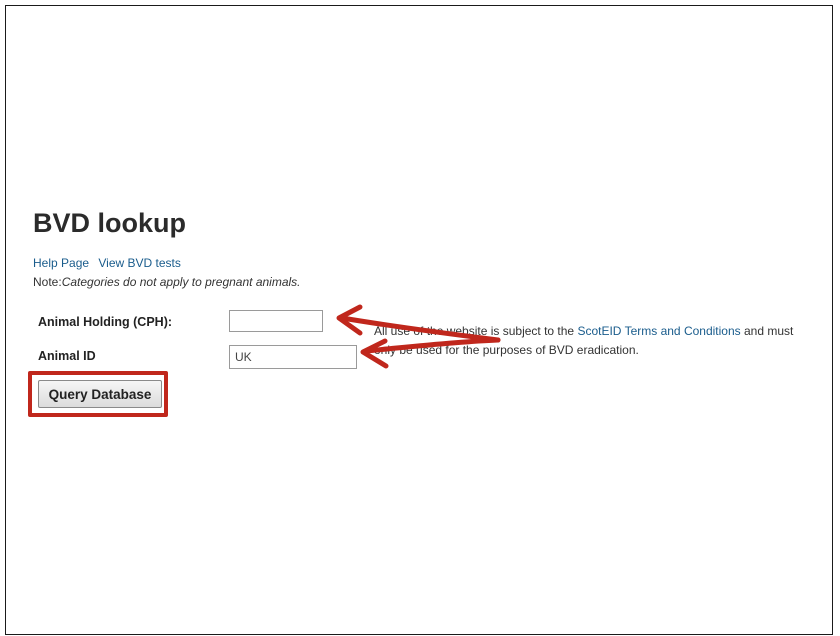 Image resolution: width=840 pixels, height=636 pixels. What do you see at coordinates (293, 357) in the screenshot?
I see `animal-id-input` at bounding box center [293, 357].